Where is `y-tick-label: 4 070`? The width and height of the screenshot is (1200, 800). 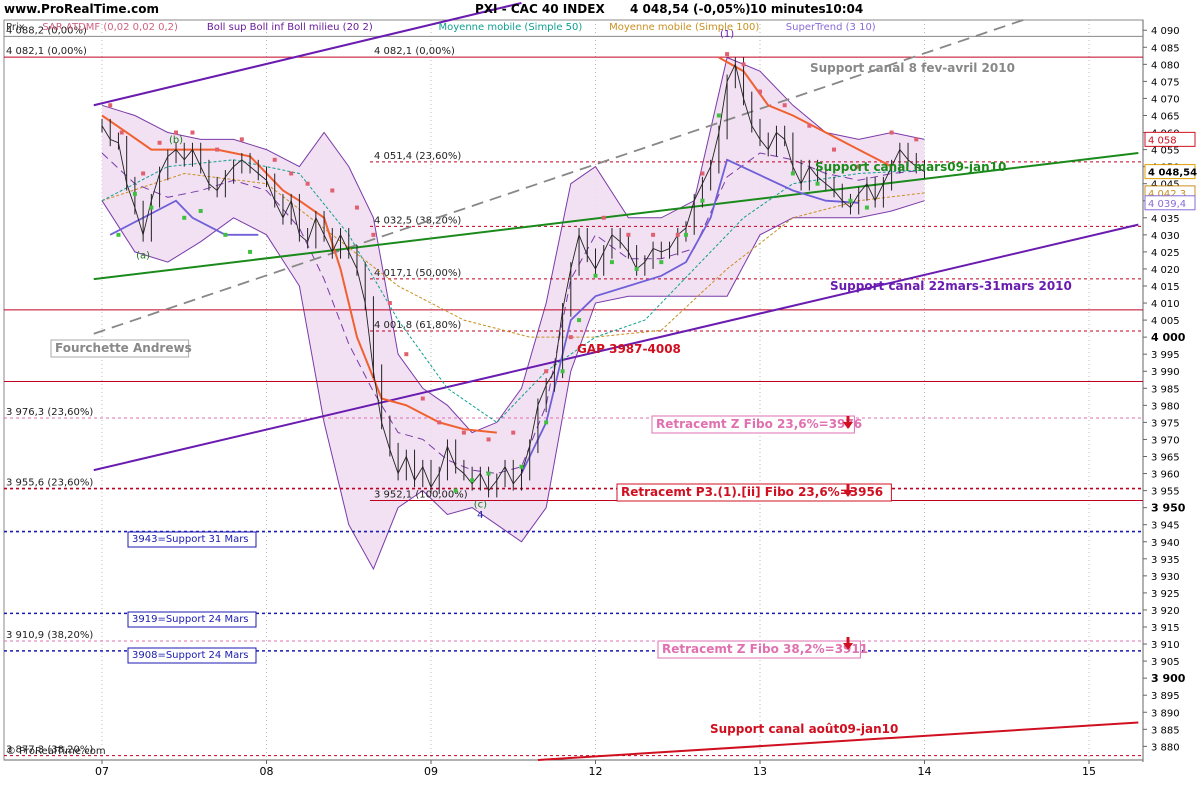 y-tick-label: 4 070 is located at coordinates (1165, 99).